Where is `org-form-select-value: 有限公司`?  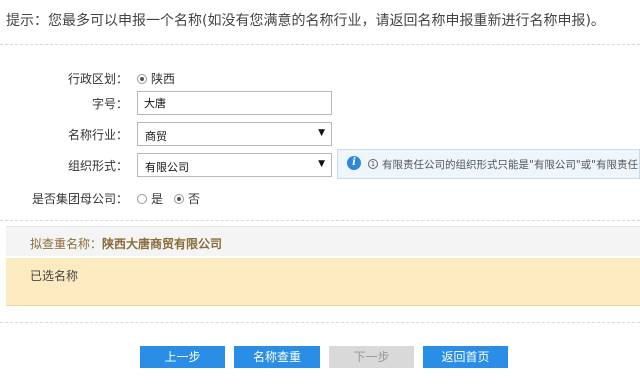 org-form-select-value: 有限公司 is located at coordinates (167, 167).